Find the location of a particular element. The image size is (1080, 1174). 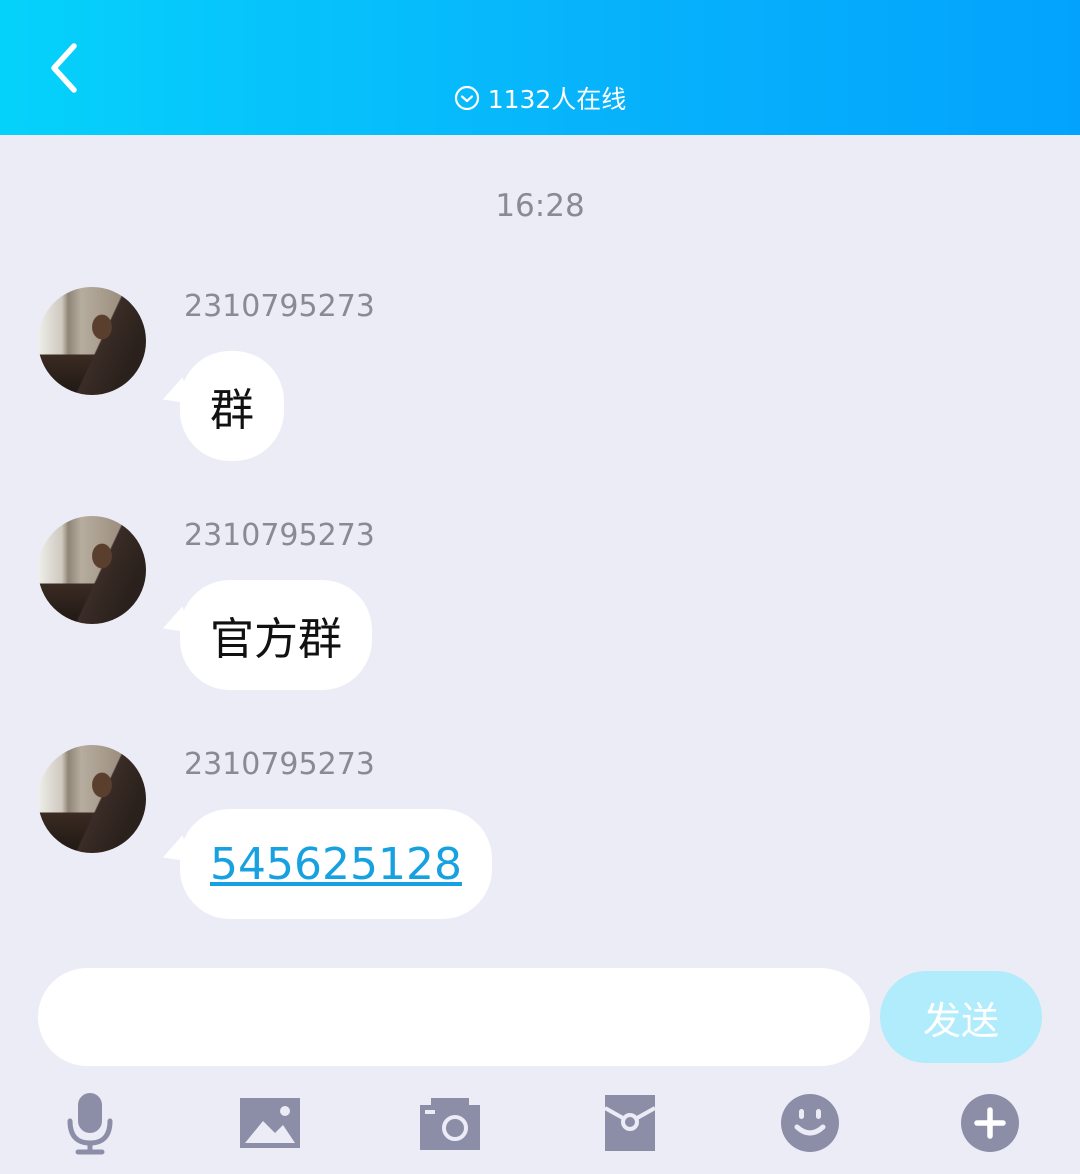

chat-header: 1132人在线 is located at coordinates (540, 67).